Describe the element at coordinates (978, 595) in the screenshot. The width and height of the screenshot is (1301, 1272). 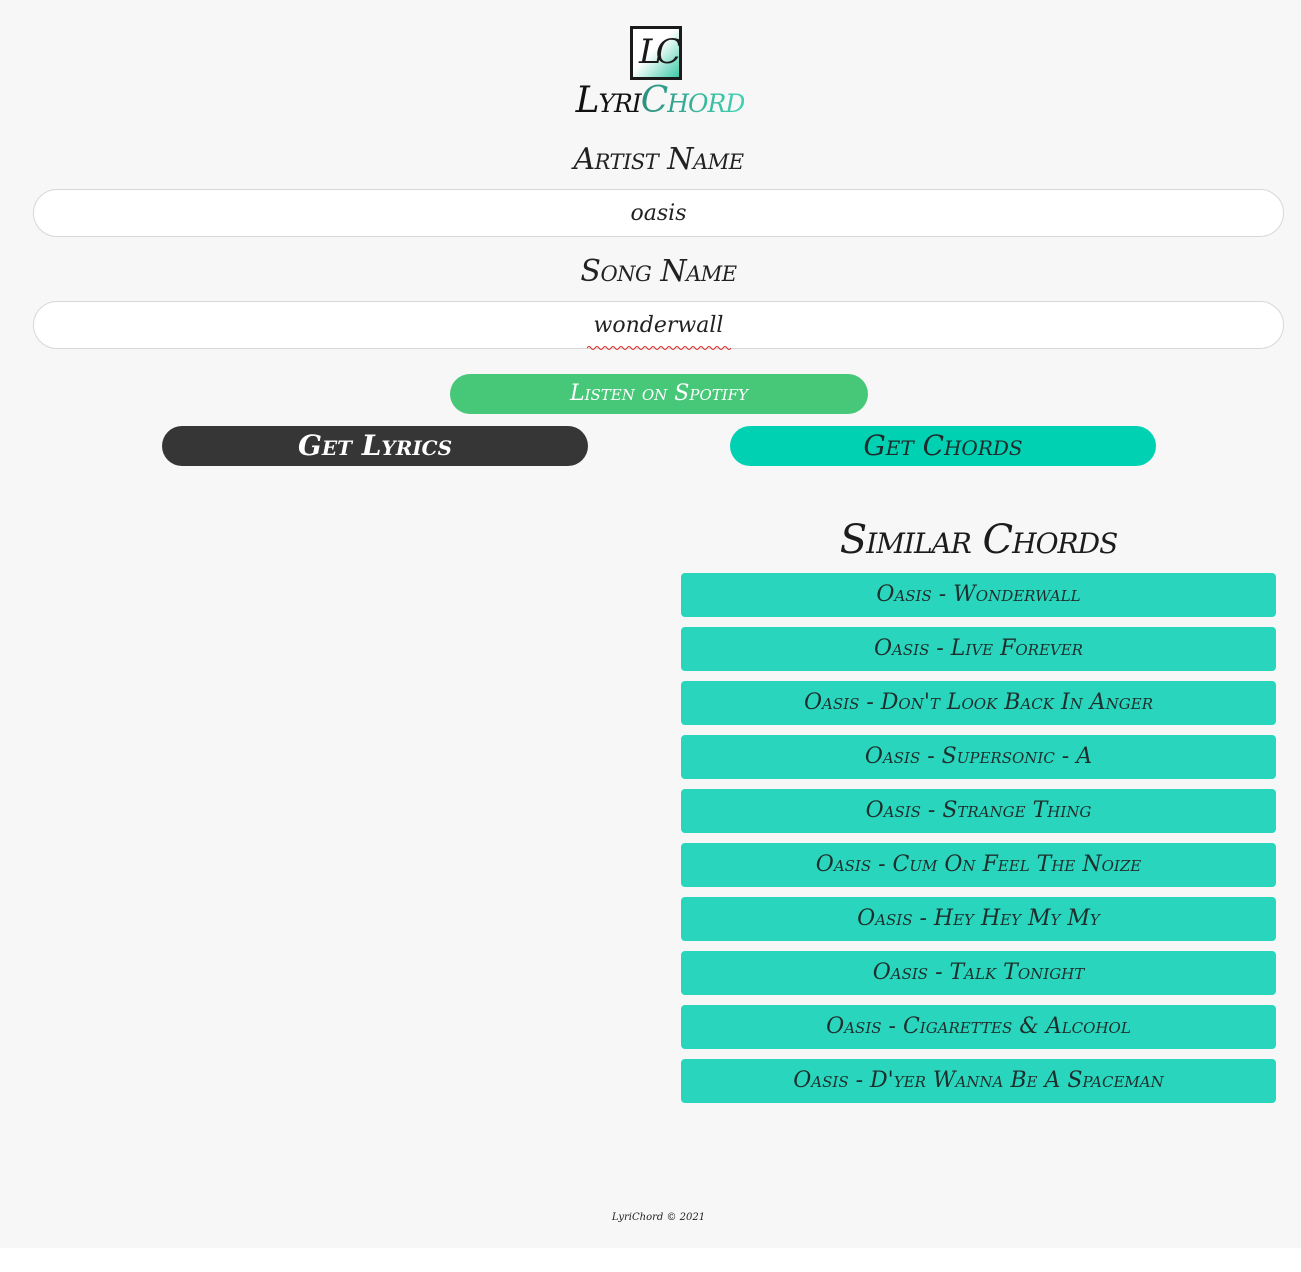
I see `similar-chord-item: Oasis - Wonderwall` at that location.